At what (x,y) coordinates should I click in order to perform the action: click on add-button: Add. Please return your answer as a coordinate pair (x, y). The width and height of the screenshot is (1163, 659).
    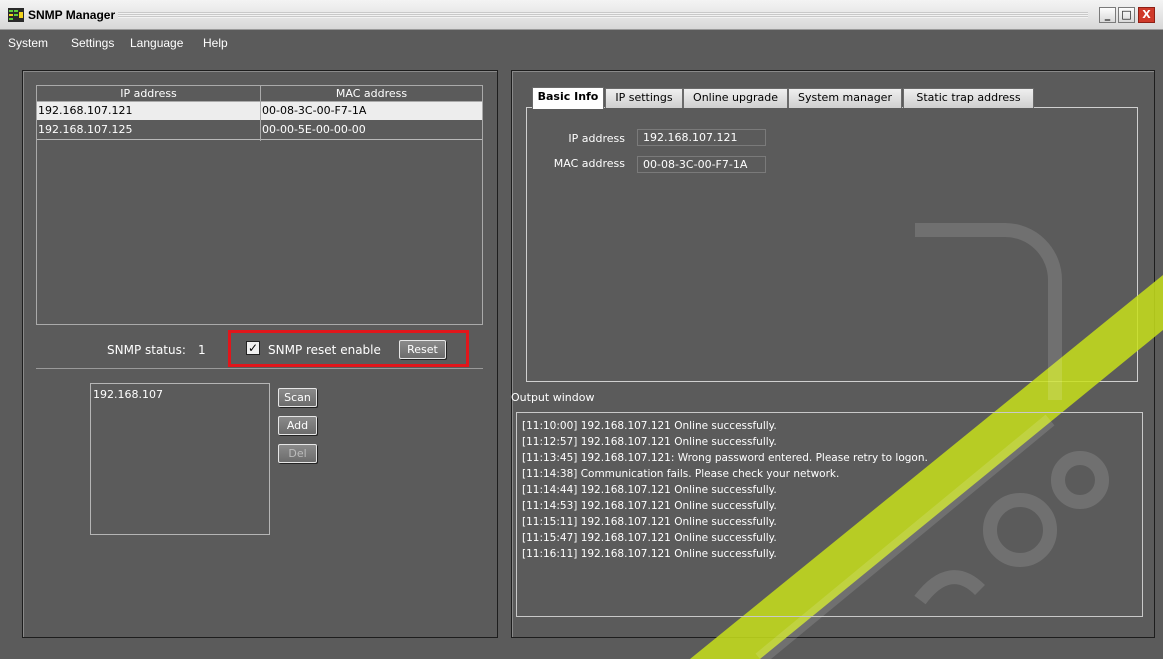
    Looking at the image, I should click on (297, 425).